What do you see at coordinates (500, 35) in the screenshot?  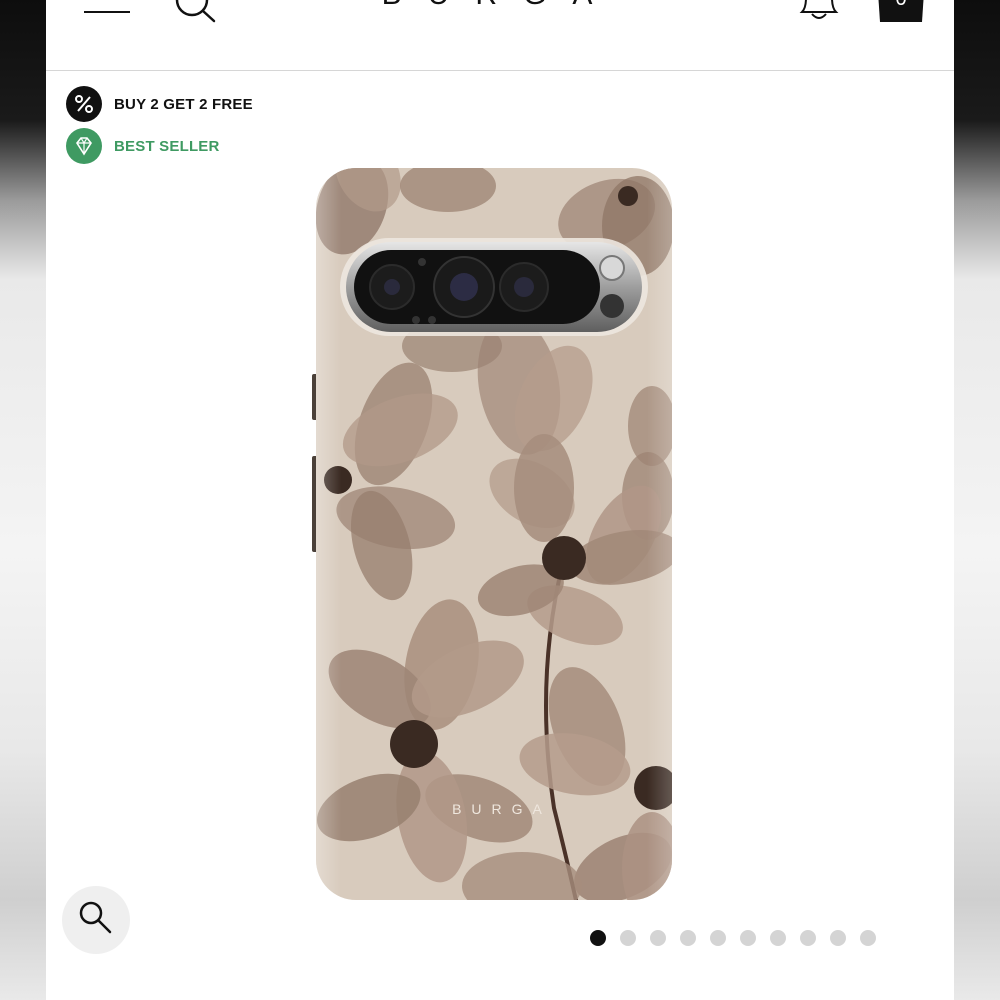 I see `top-navigation-bar: BURGA 0` at bounding box center [500, 35].